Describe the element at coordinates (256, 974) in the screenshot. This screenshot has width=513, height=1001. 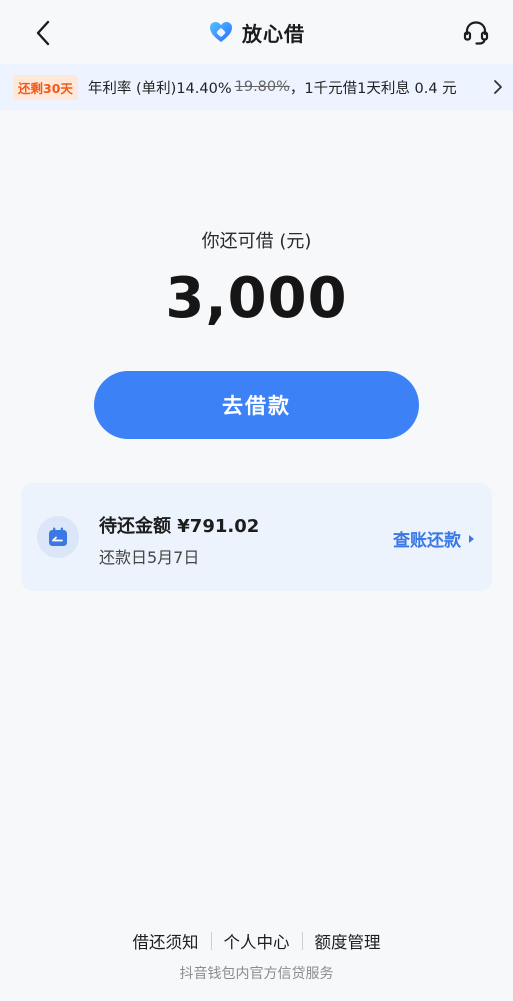
I see `footer-note: 抖音钱包内官方信贷服务` at that location.